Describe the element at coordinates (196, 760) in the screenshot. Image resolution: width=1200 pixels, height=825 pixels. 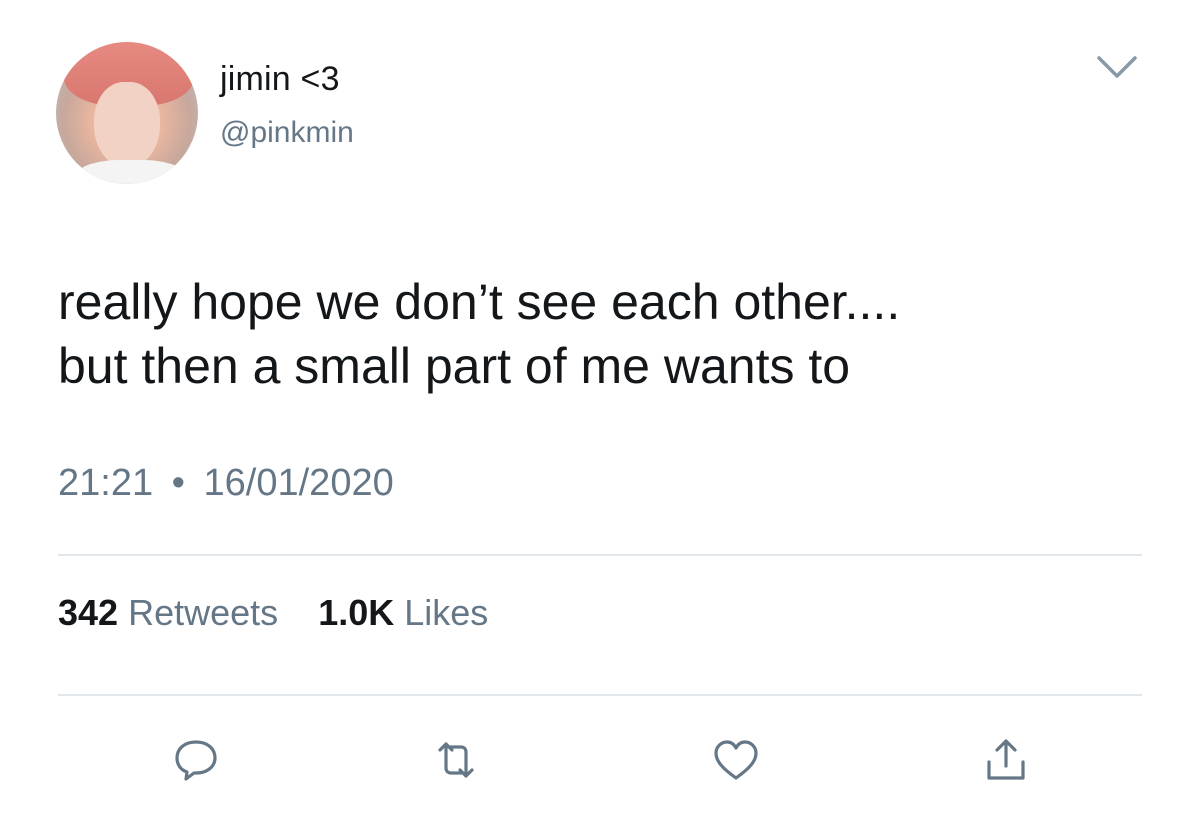
I see `reply-icon` at that location.